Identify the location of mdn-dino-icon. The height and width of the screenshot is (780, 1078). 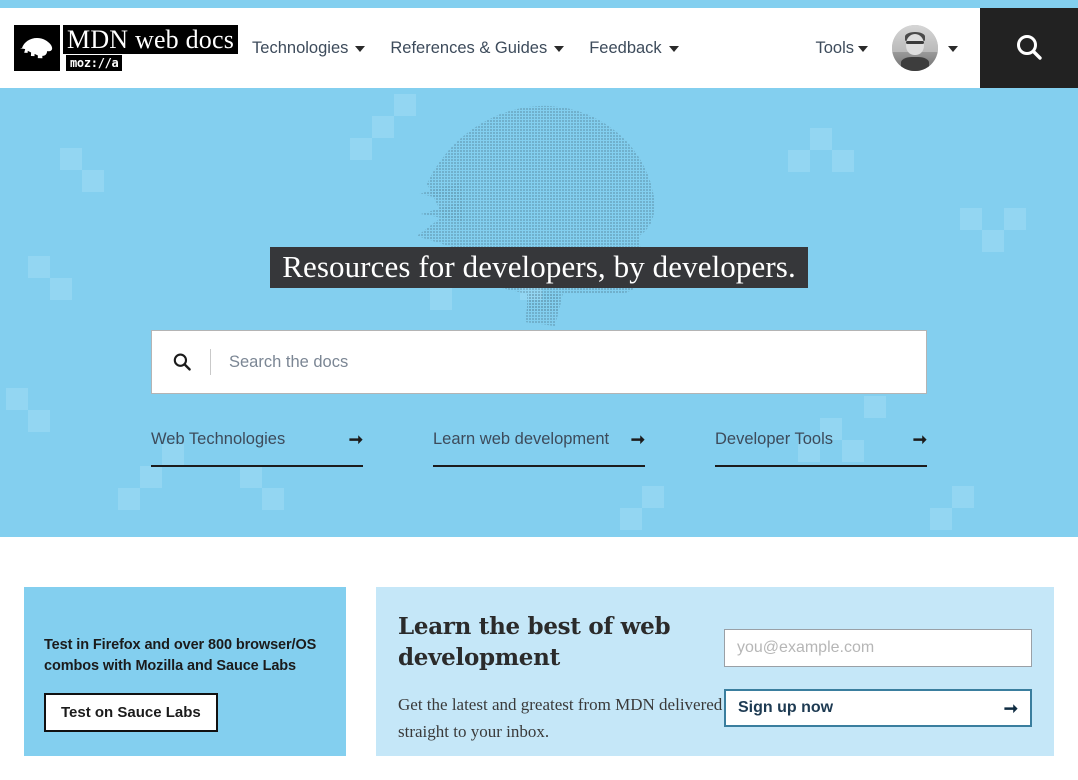
(37, 48).